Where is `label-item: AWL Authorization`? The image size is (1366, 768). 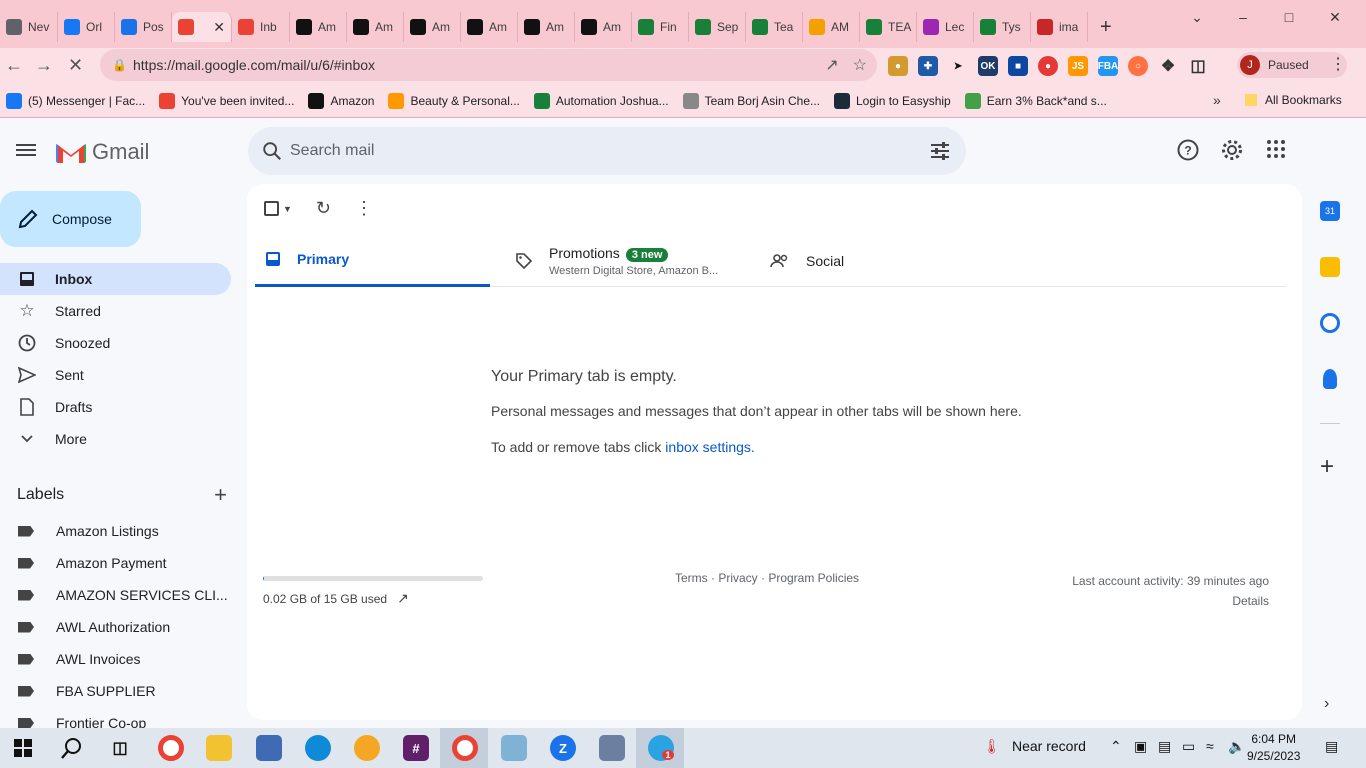
label-item: AWL Authorization is located at coordinates (120, 627).